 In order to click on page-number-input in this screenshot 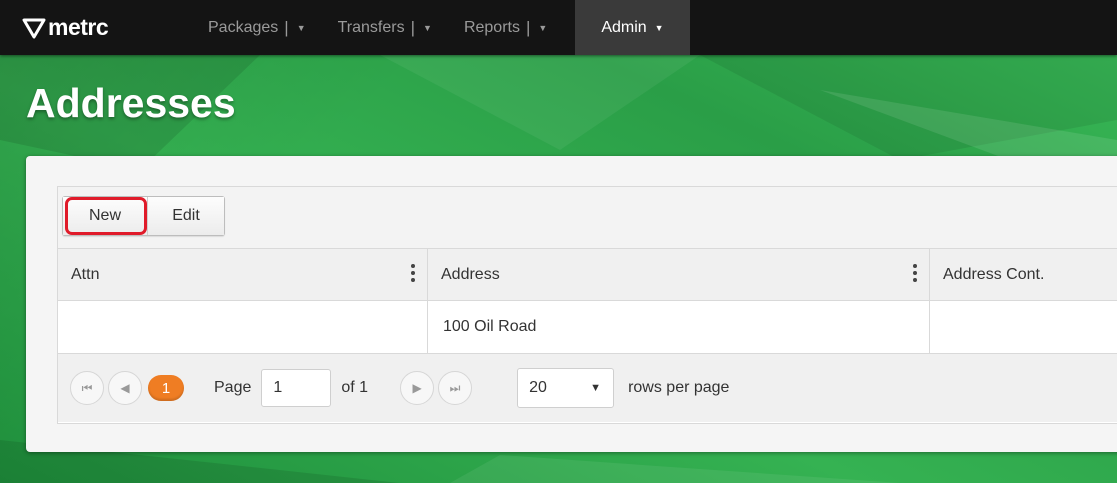, I will do `click(296, 388)`.